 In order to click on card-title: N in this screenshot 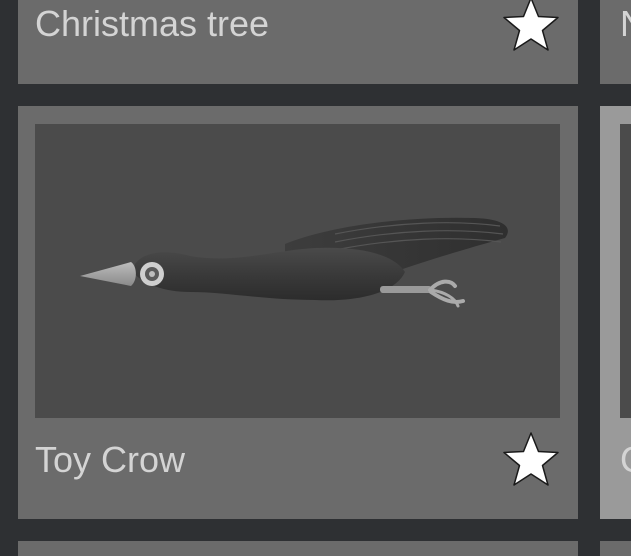, I will do `click(625, 24)`.